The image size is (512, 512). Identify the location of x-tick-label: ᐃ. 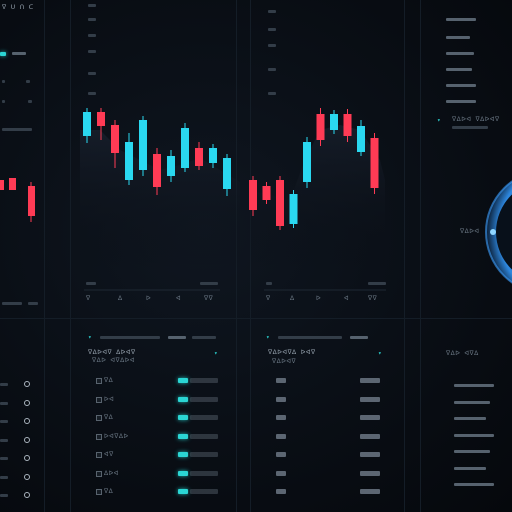
(120, 298).